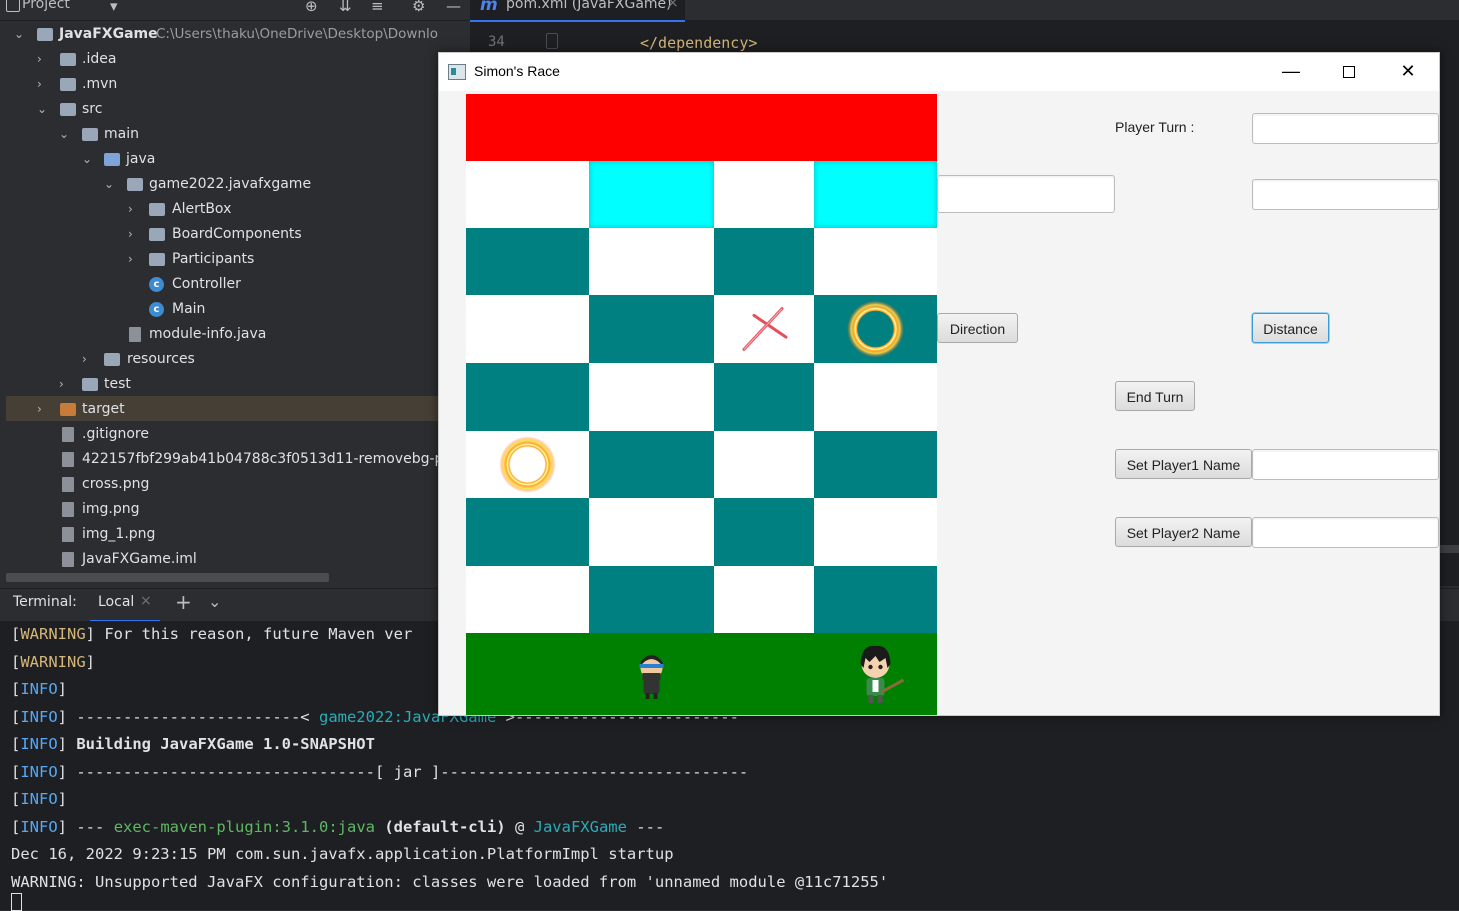 Image resolution: width=1459 pixels, height=911 pixels. What do you see at coordinates (517, 71) in the screenshot?
I see `window-title: Simon's Race` at bounding box center [517, 71].